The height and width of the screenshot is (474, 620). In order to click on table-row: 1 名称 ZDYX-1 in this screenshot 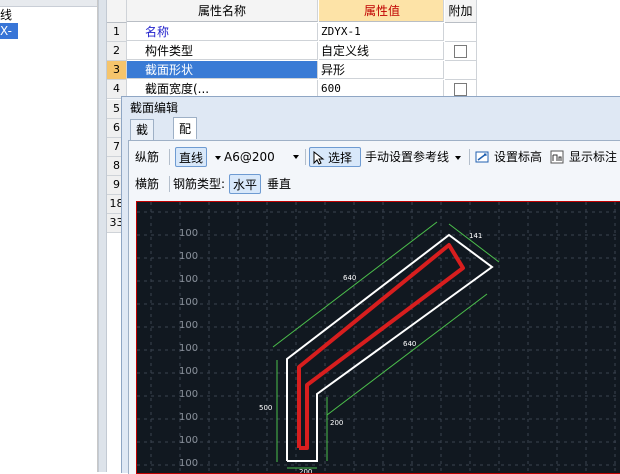, I will do `click(292, 32)`.